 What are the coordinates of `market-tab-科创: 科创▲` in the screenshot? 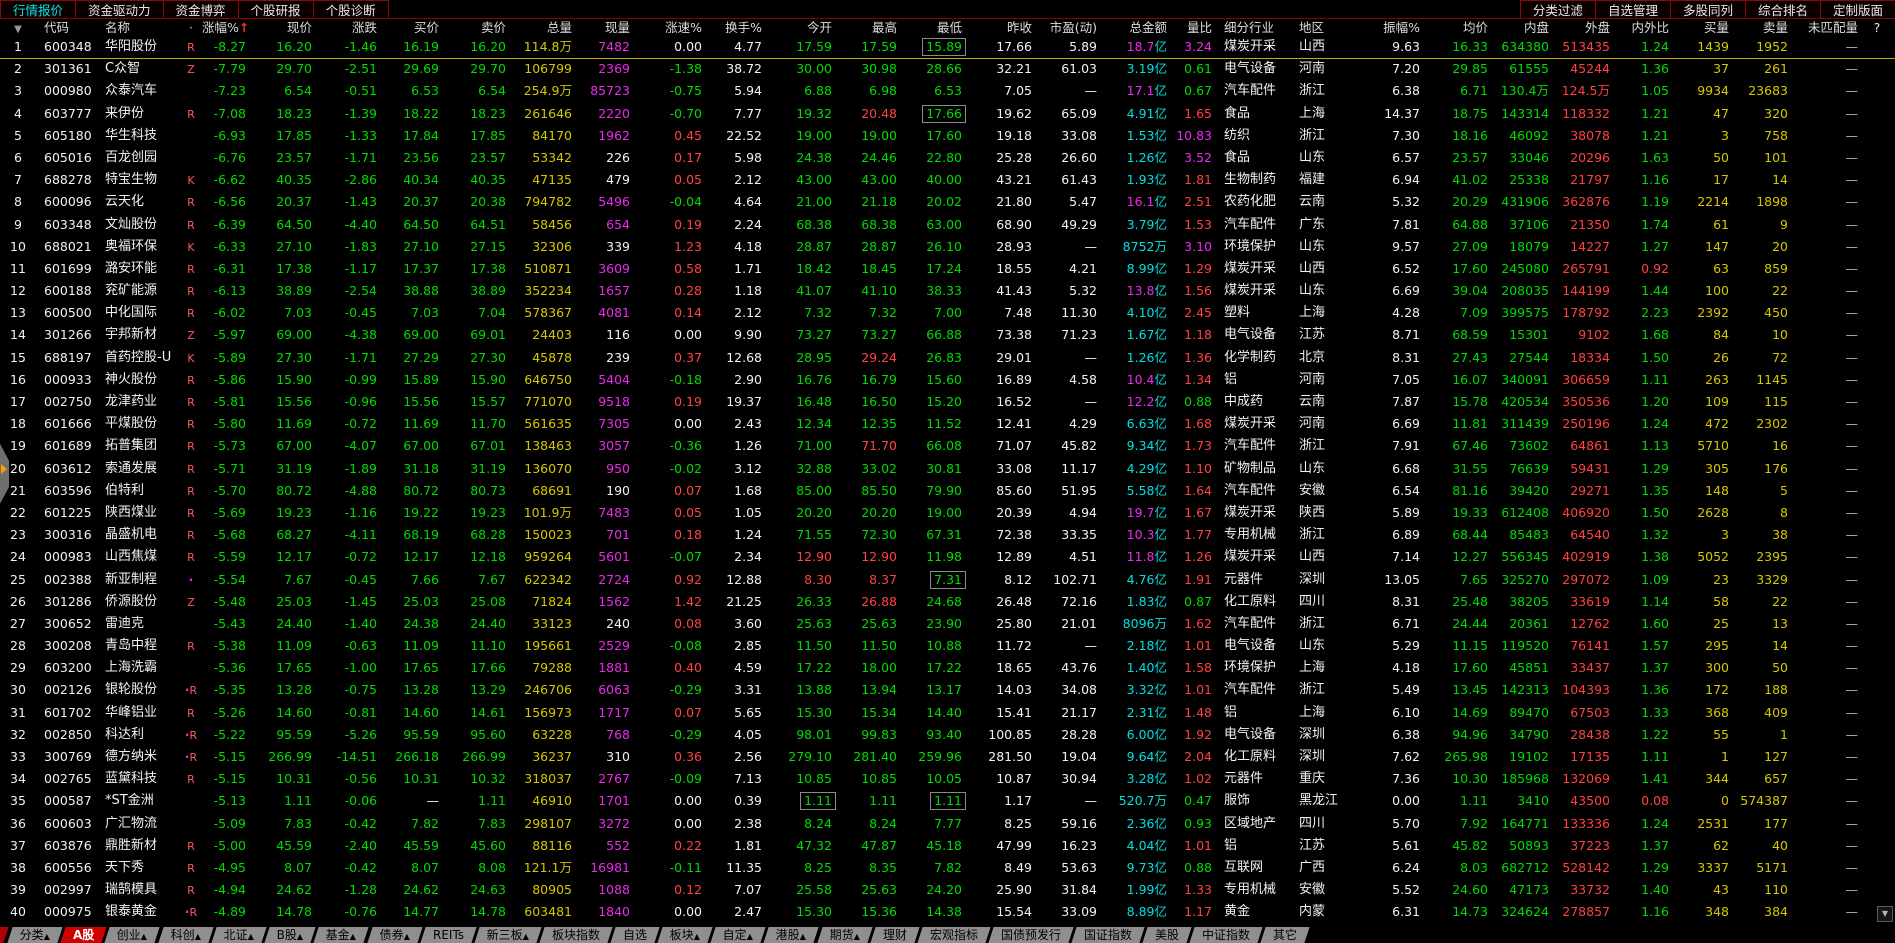 It's located at (186, 935).